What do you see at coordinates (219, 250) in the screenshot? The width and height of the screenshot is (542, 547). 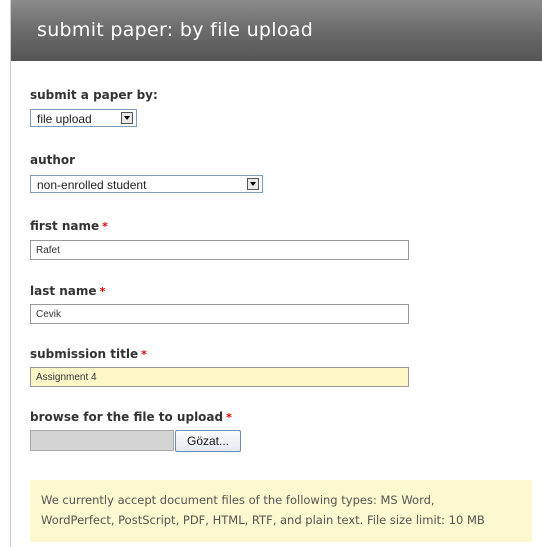 I see `first-name-field: Rafet` at bounding box center [219, 250].